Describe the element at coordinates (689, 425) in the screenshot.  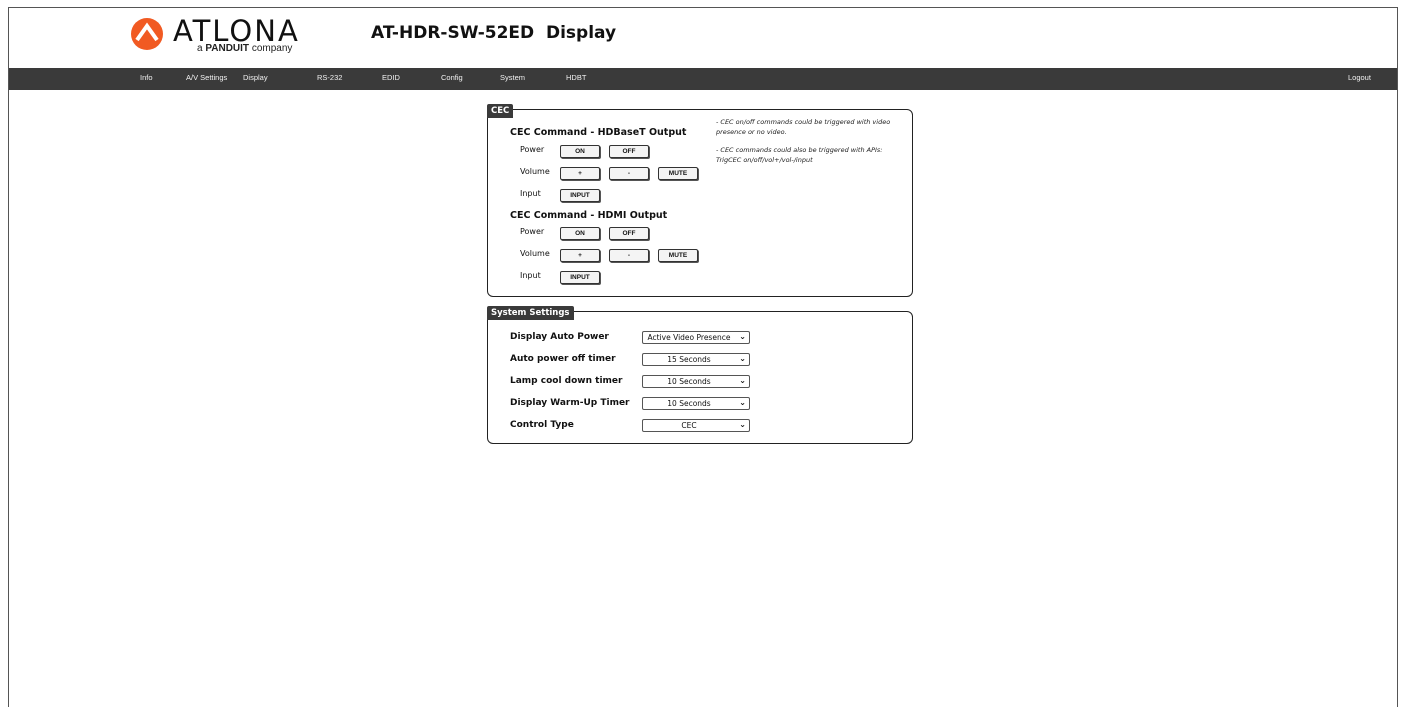
I see `control-type-value: CEC` at that location.